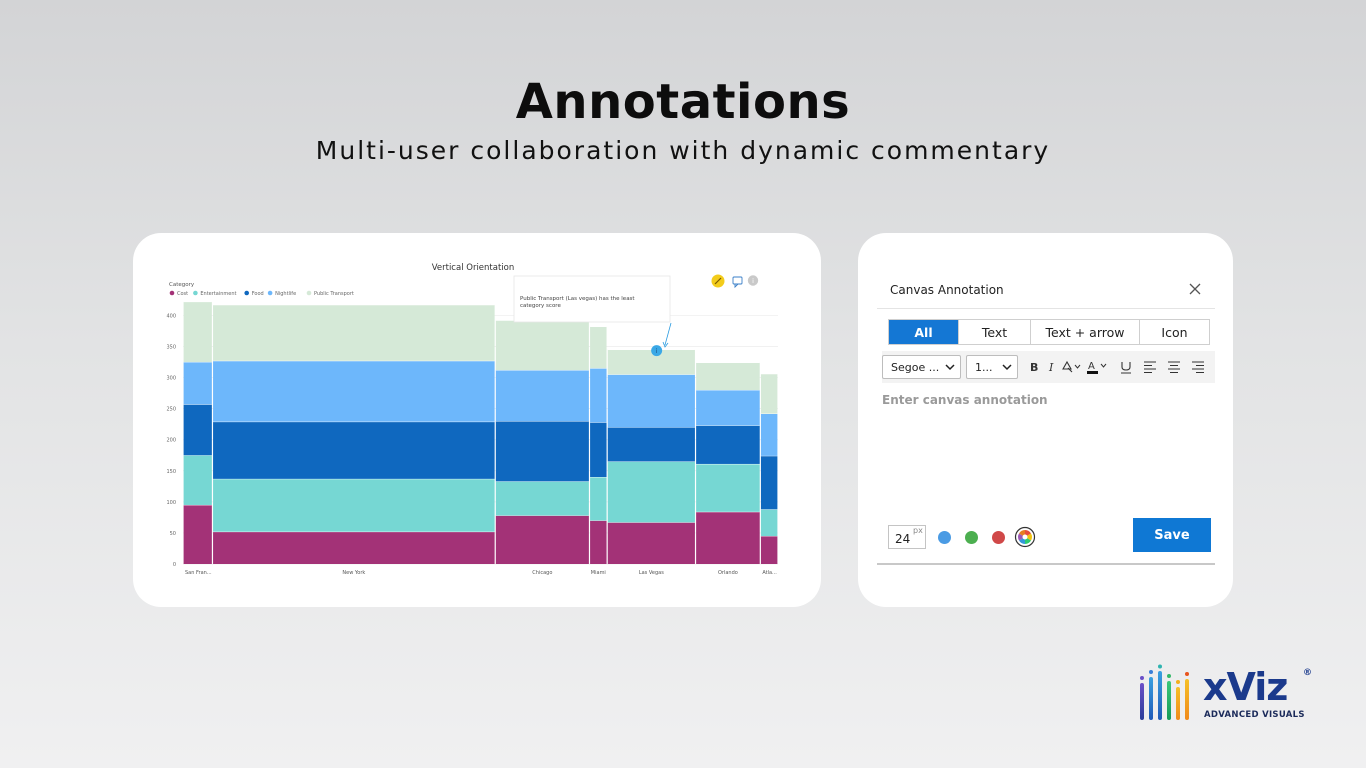  What do you see at coordinates (924, 332) in the screenshot?
I see `tab-all: All` at bounding box center [924, 332].